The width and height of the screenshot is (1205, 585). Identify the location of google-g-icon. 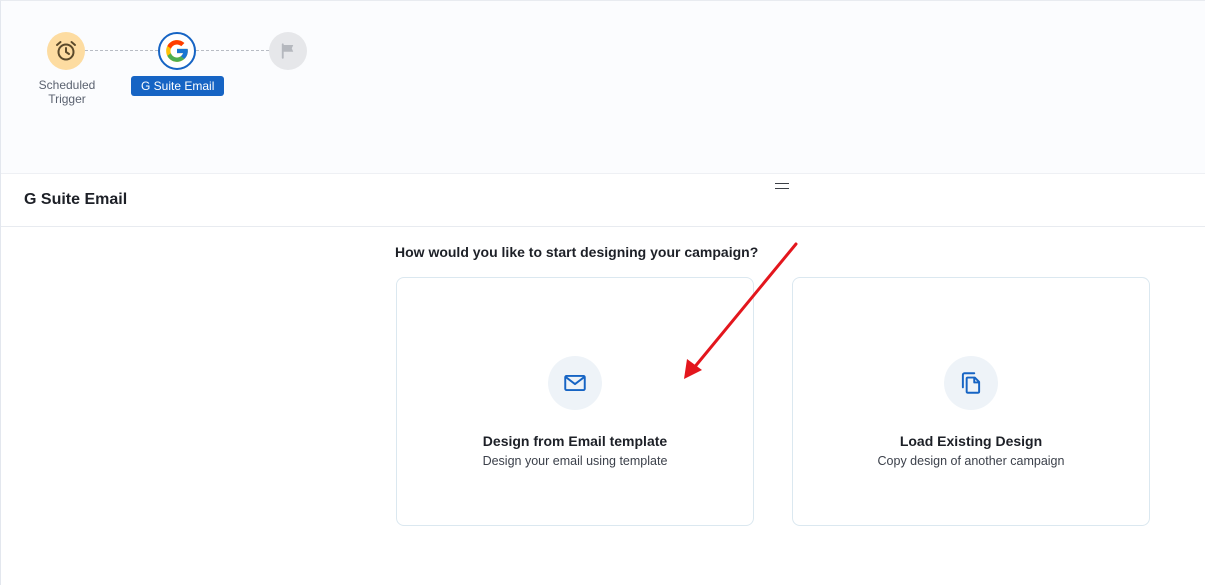
(177, 51).